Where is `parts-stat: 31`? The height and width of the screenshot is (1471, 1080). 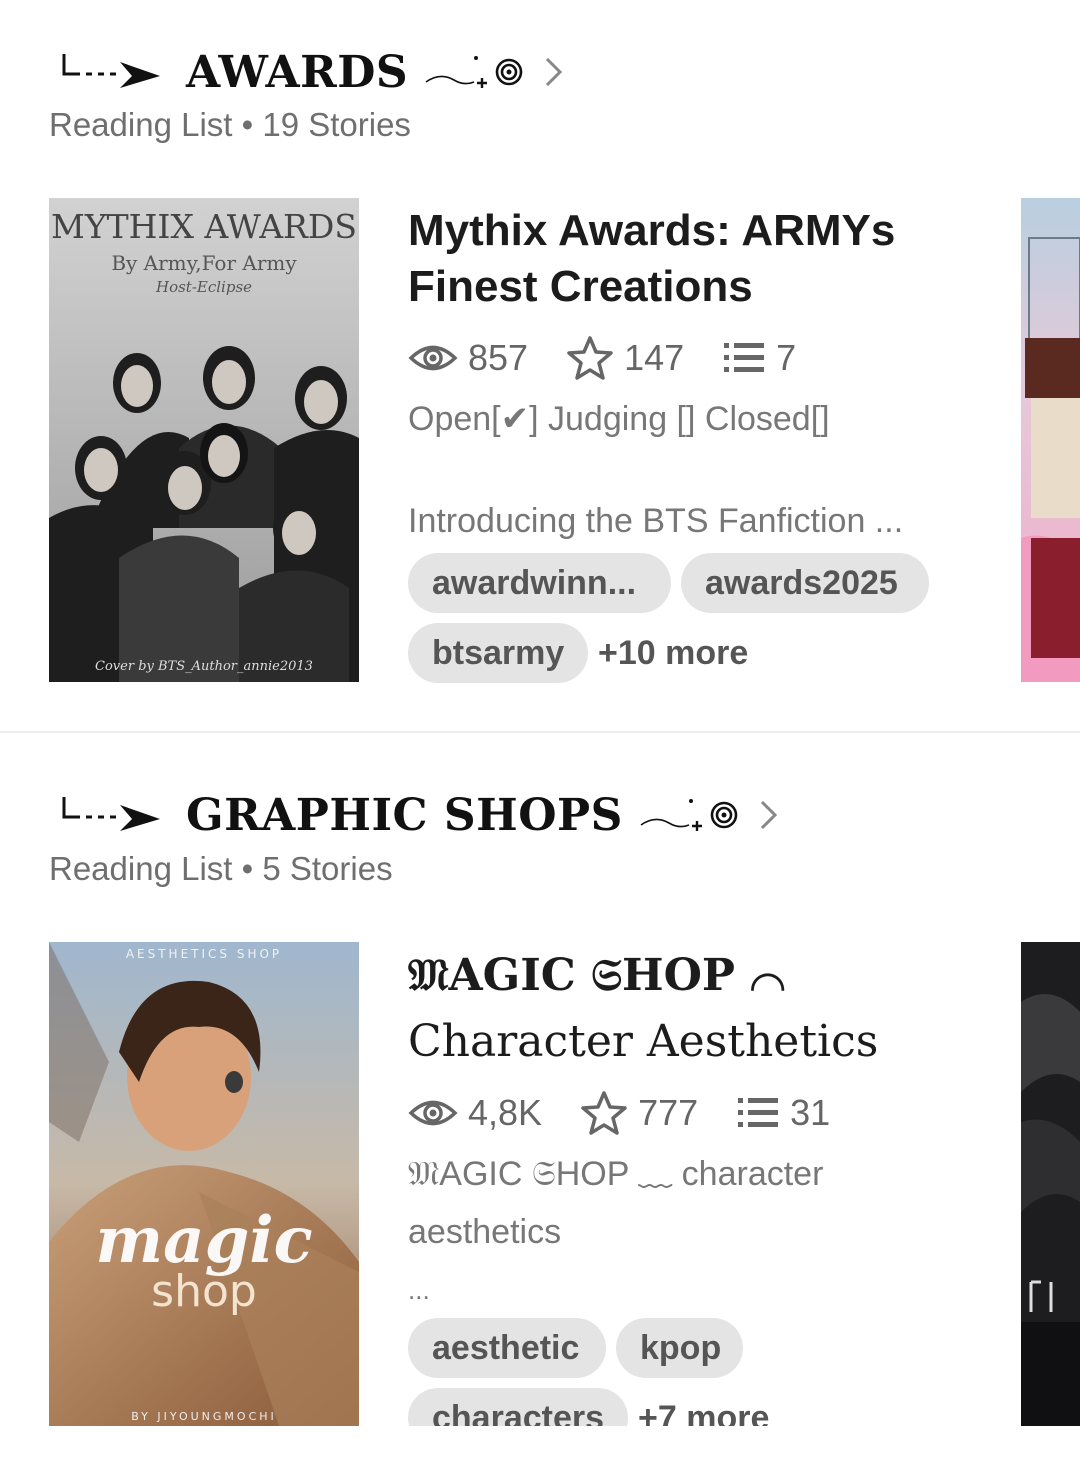 parts-stat: 31 is located at coordinates (783, 1113).